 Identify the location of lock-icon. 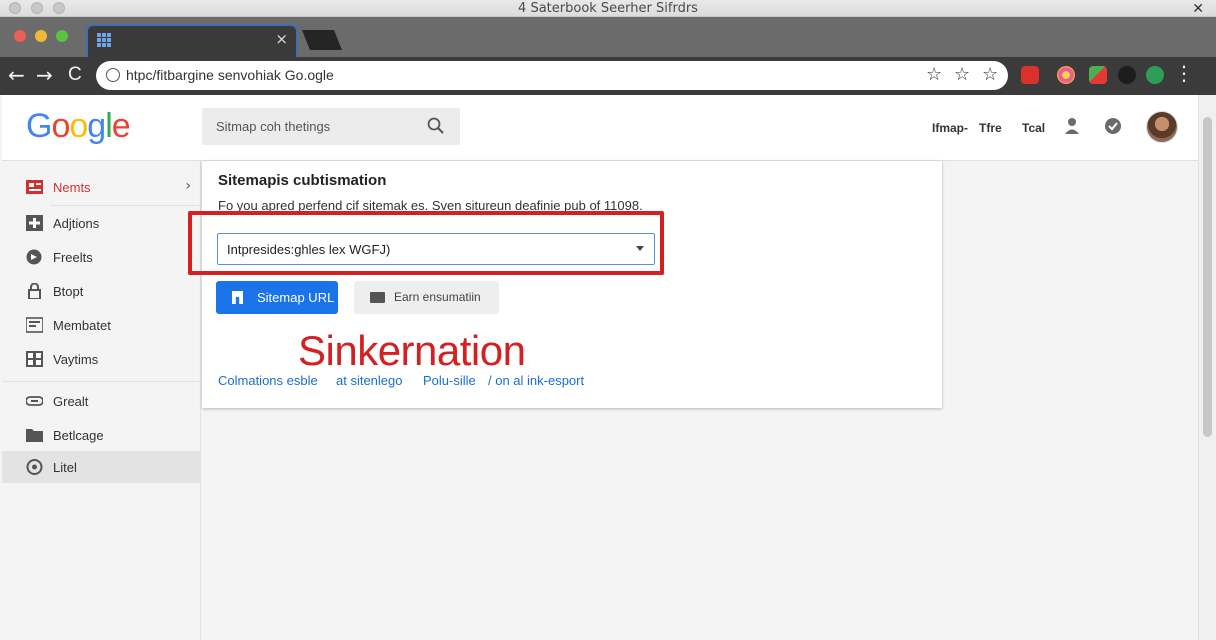
(34, 291).